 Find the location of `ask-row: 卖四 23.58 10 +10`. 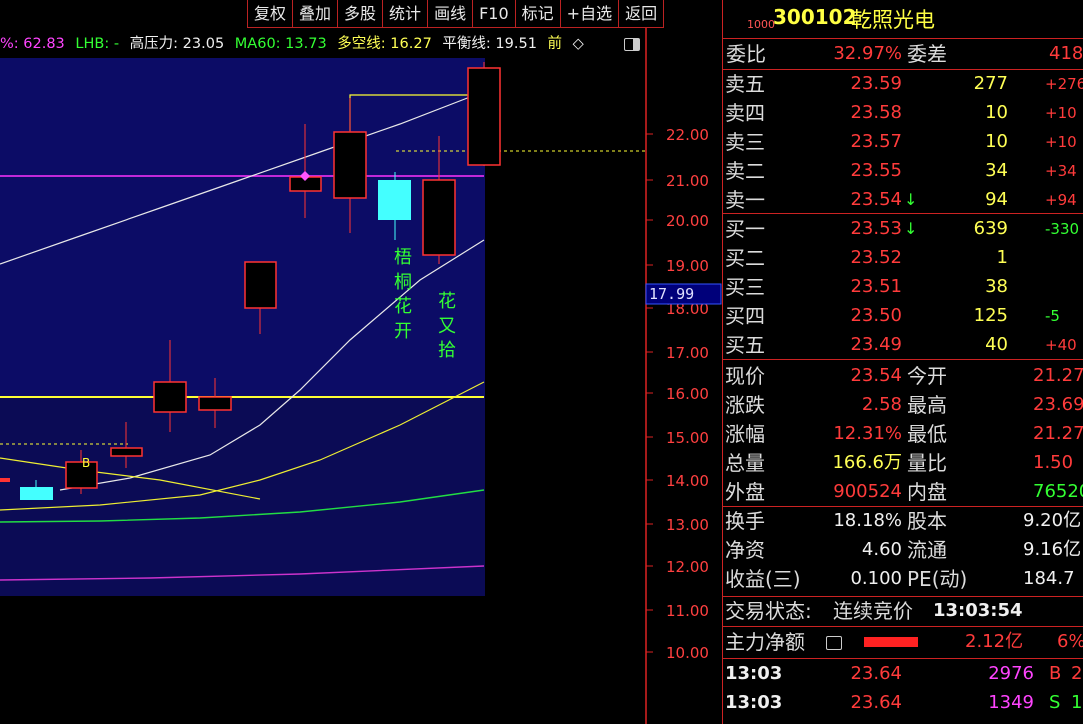

ask-row: 卖四 23.58 10 +10 is located at coordinates (903, 113).